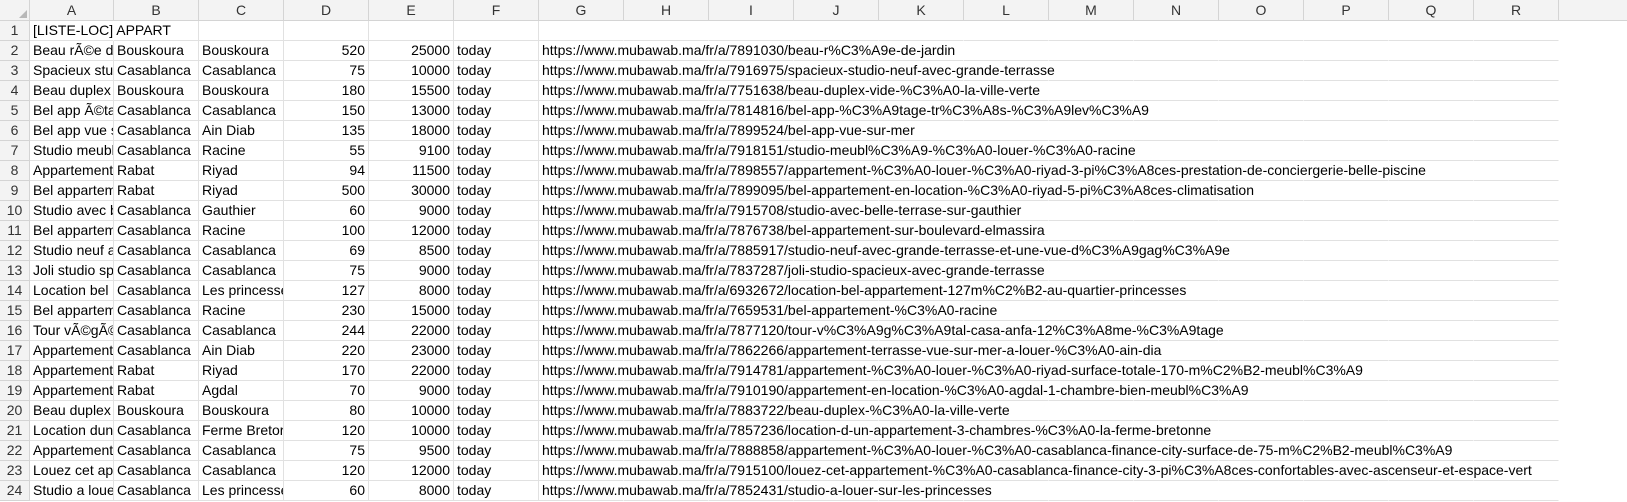 The width and height of the screenshot is (1627, 502). I want to click on column-header-j: J, so click(836, 10).